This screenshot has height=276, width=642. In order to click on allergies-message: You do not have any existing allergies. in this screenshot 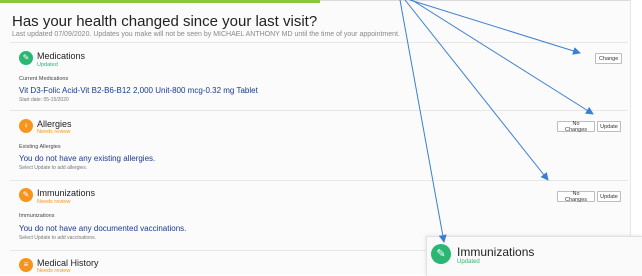, I will do `click(87, 158)`.